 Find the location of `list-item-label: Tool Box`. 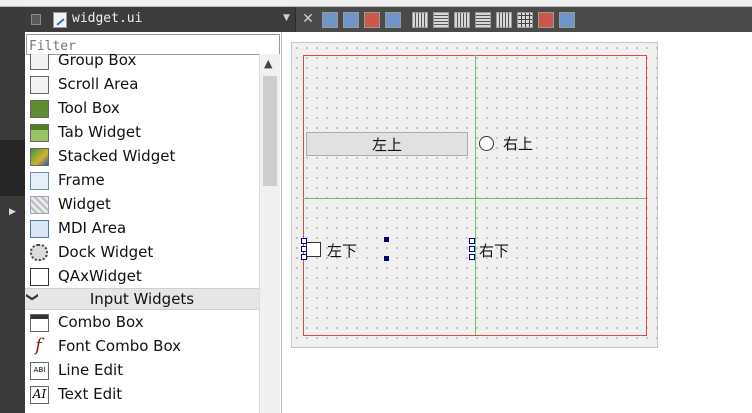

list-item-label: Tool Box is located at coordinates (89, 108).